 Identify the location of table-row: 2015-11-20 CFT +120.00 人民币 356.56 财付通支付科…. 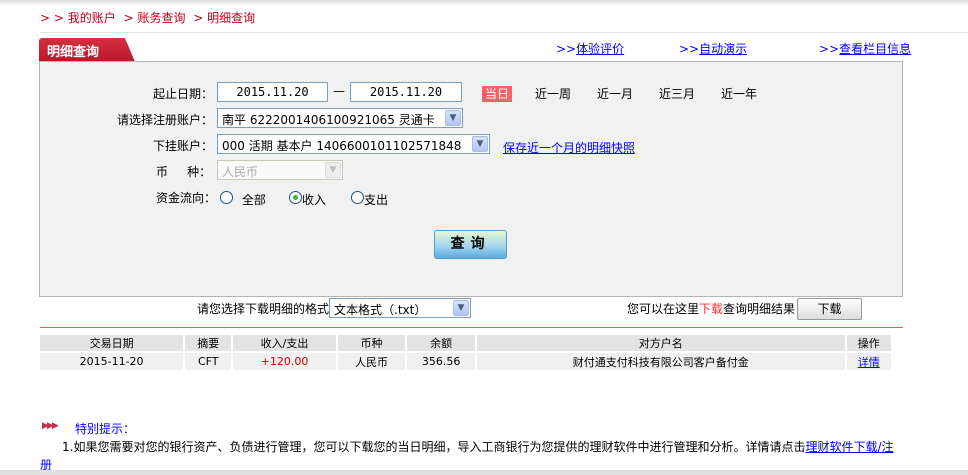
(467, 360).